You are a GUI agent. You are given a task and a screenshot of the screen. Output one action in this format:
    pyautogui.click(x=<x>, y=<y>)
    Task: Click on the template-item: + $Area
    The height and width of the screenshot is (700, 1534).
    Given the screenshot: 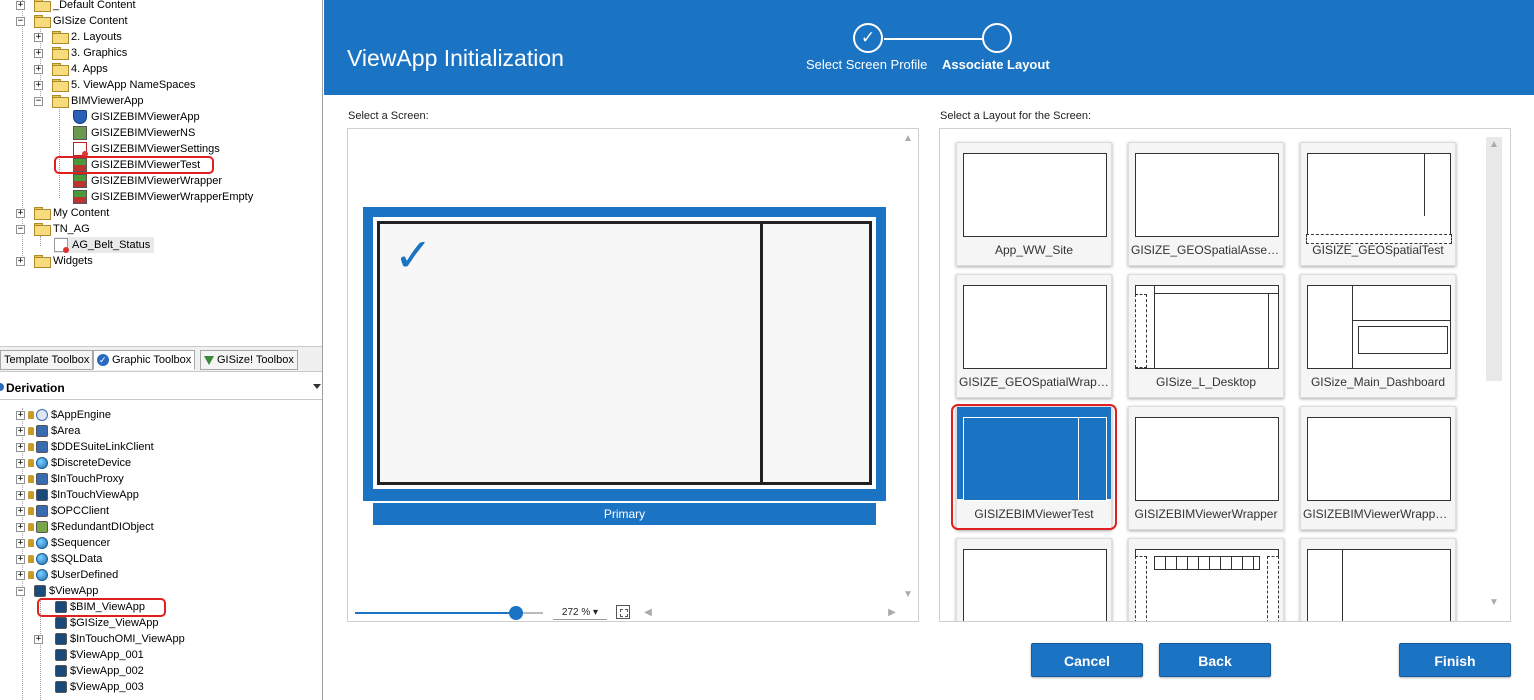 What is the action you would take?
    pyautogui.click(x=48, y=431)
    